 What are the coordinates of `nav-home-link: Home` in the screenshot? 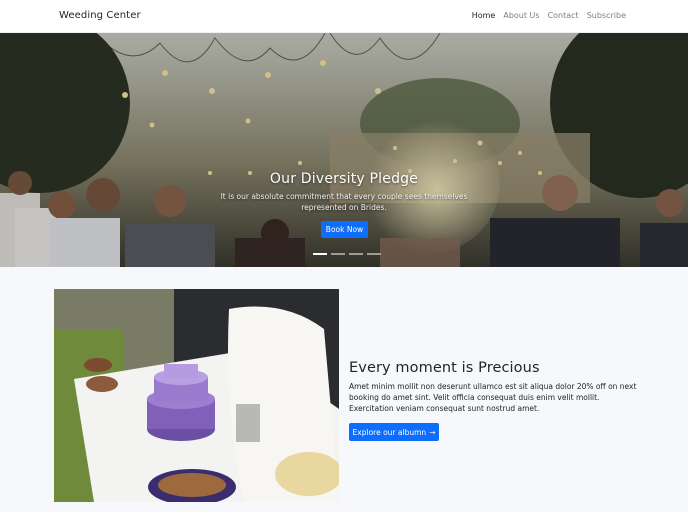 It's located at (484, 15).